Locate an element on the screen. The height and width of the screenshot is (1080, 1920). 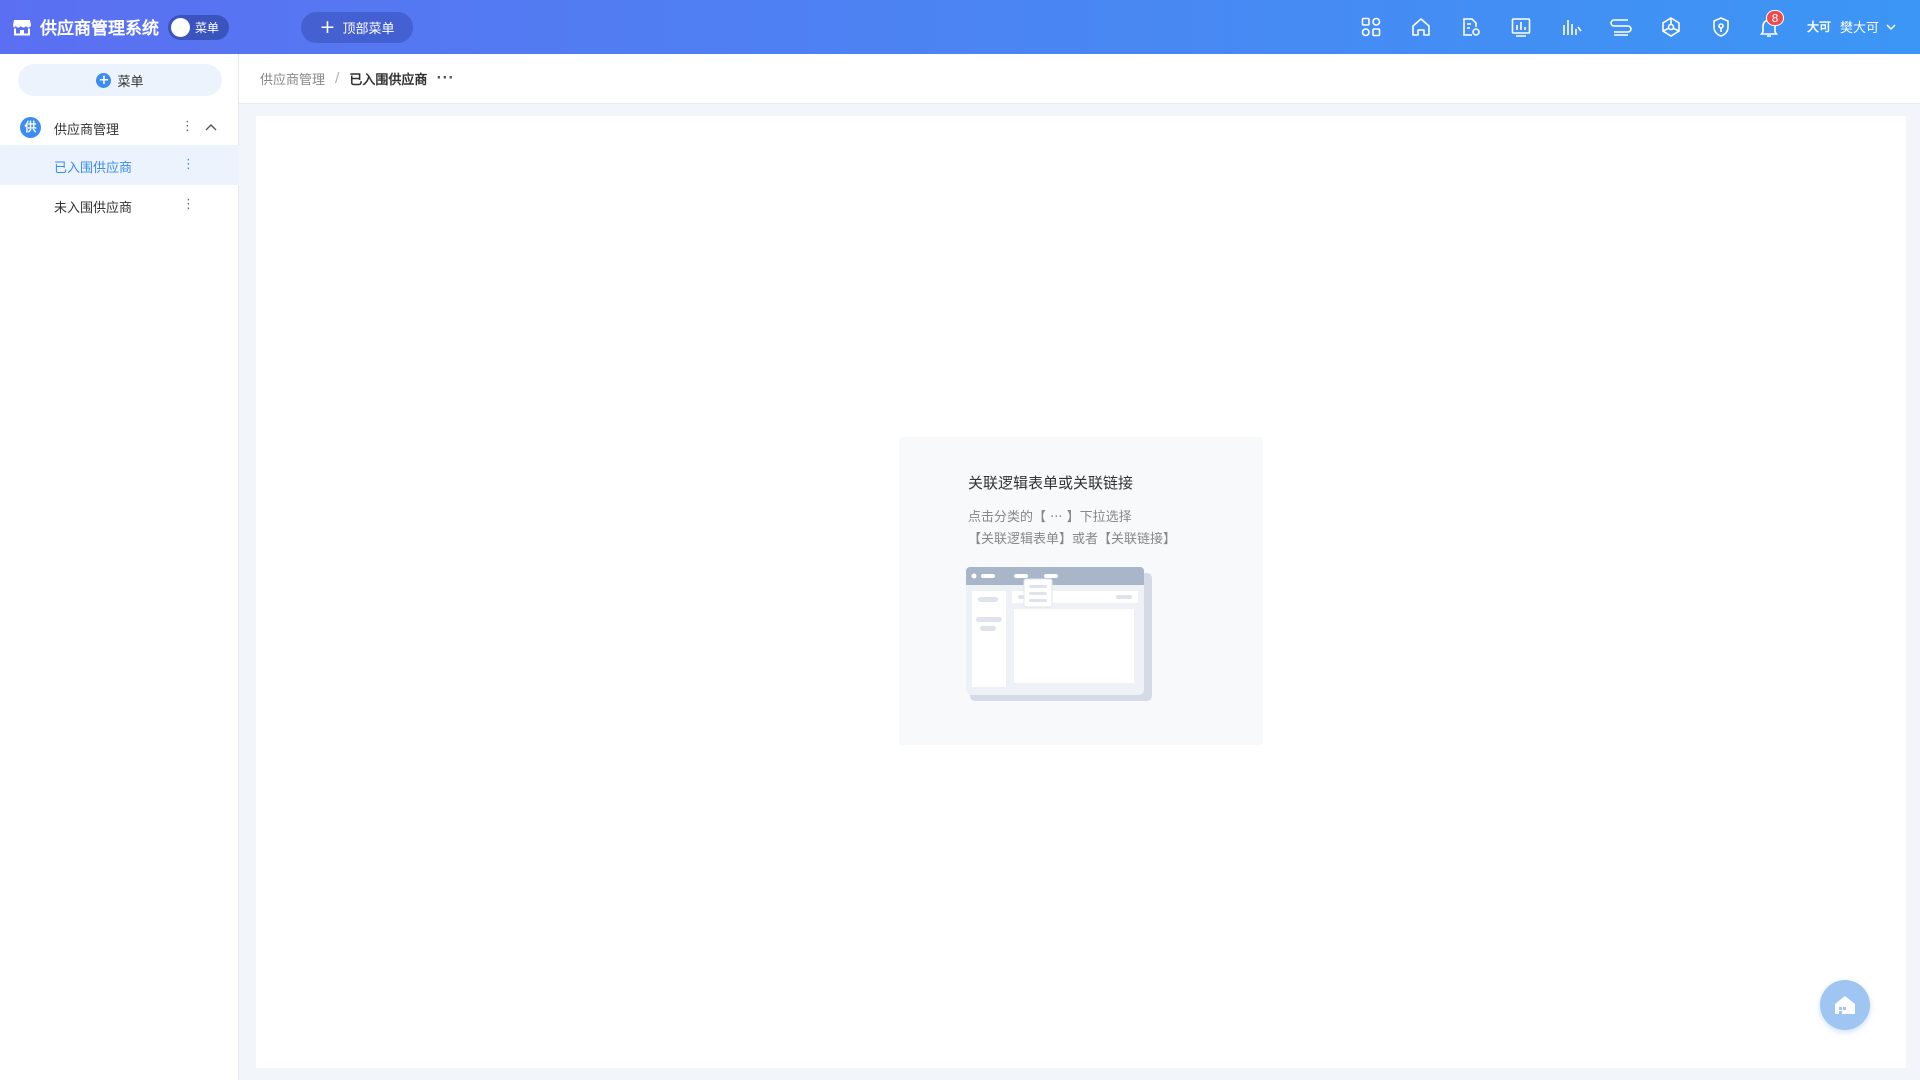
sidebar: + 菜单 供 供应商管理 ⋮ 已入围供应商 ⋮ 未入围供应商 ⋮ is located at coordinates (119, 567).